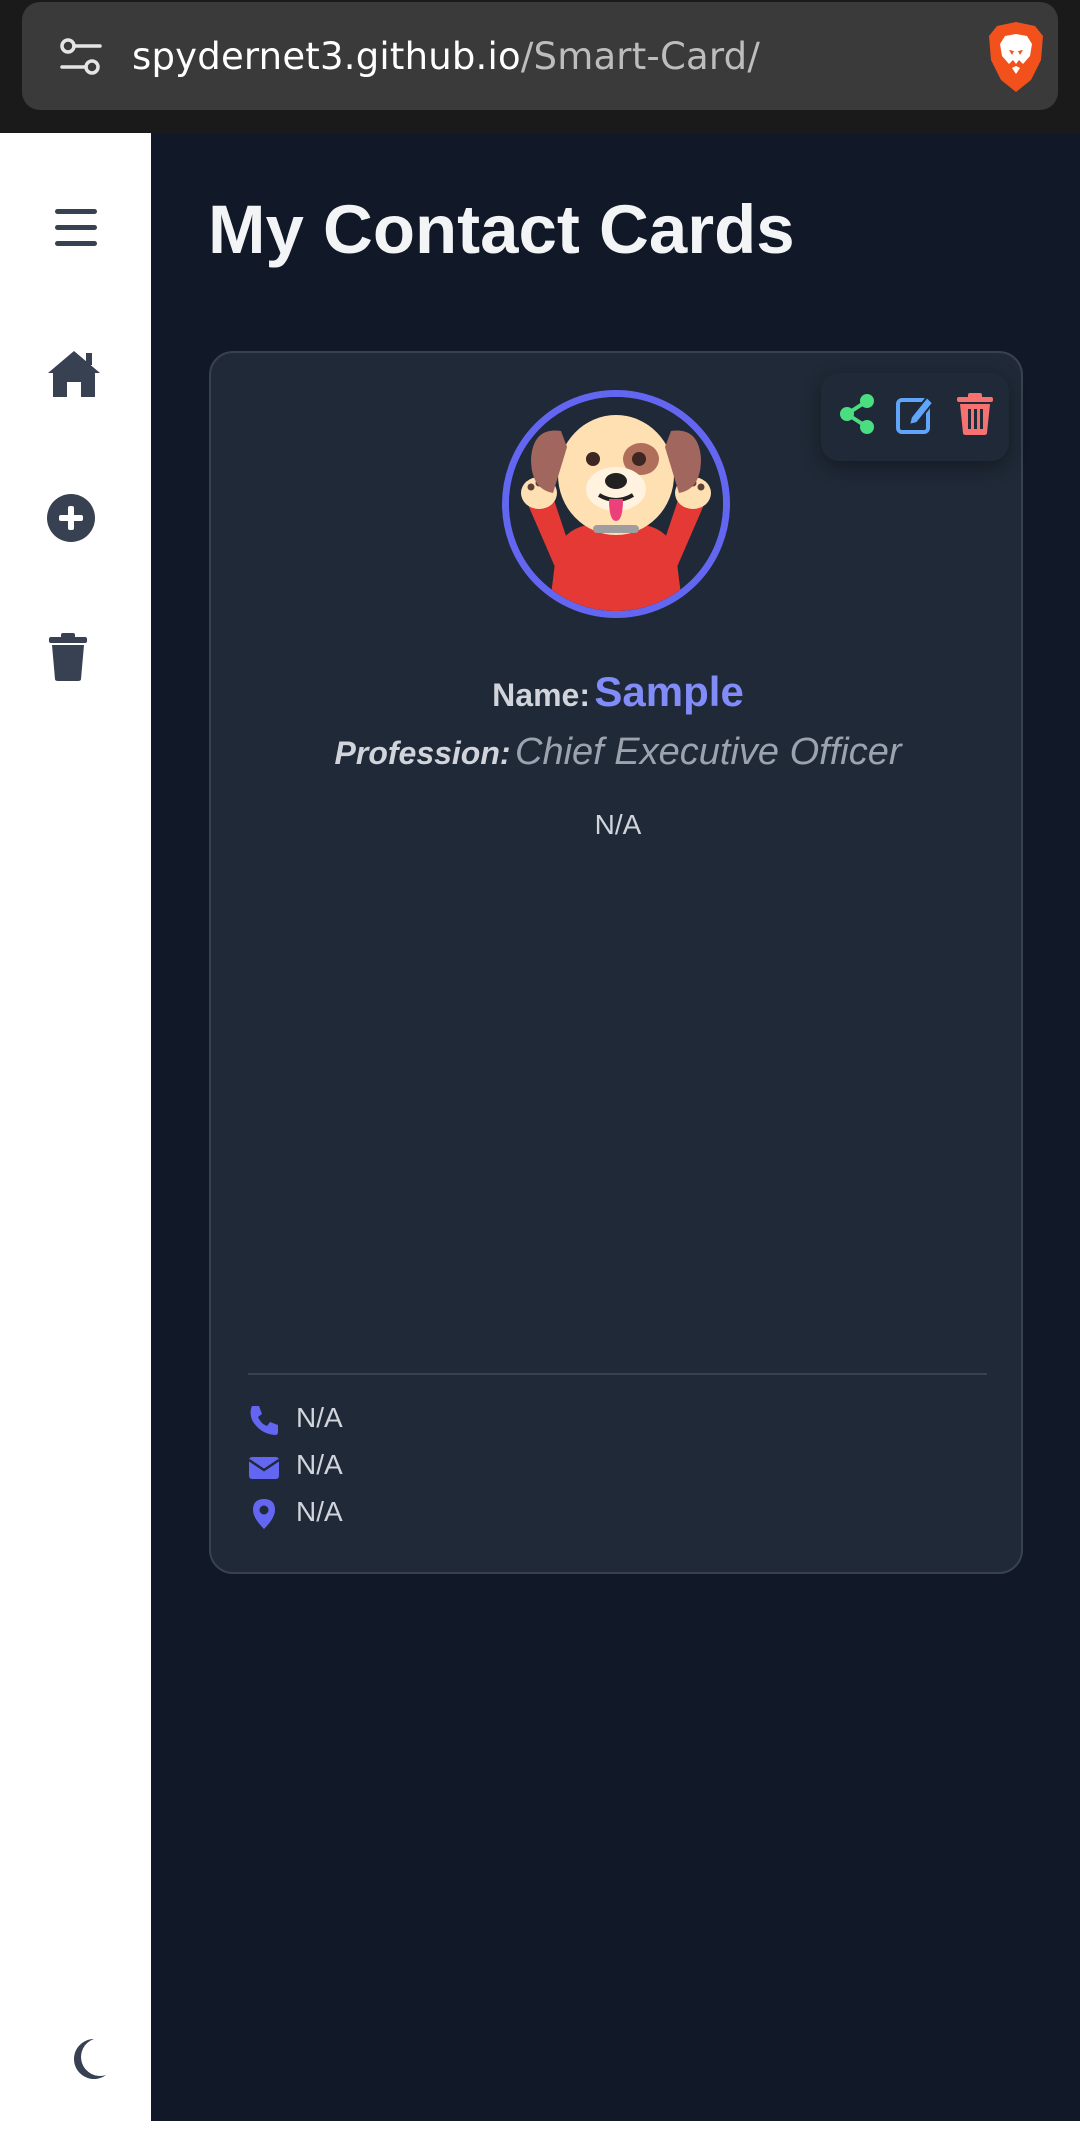 The width and height of the screenshot is (1080, 2129). Describe the element at coordinates (326, 56) in the screenshot. I see `url-host: spydernet3.github.io` at that location.